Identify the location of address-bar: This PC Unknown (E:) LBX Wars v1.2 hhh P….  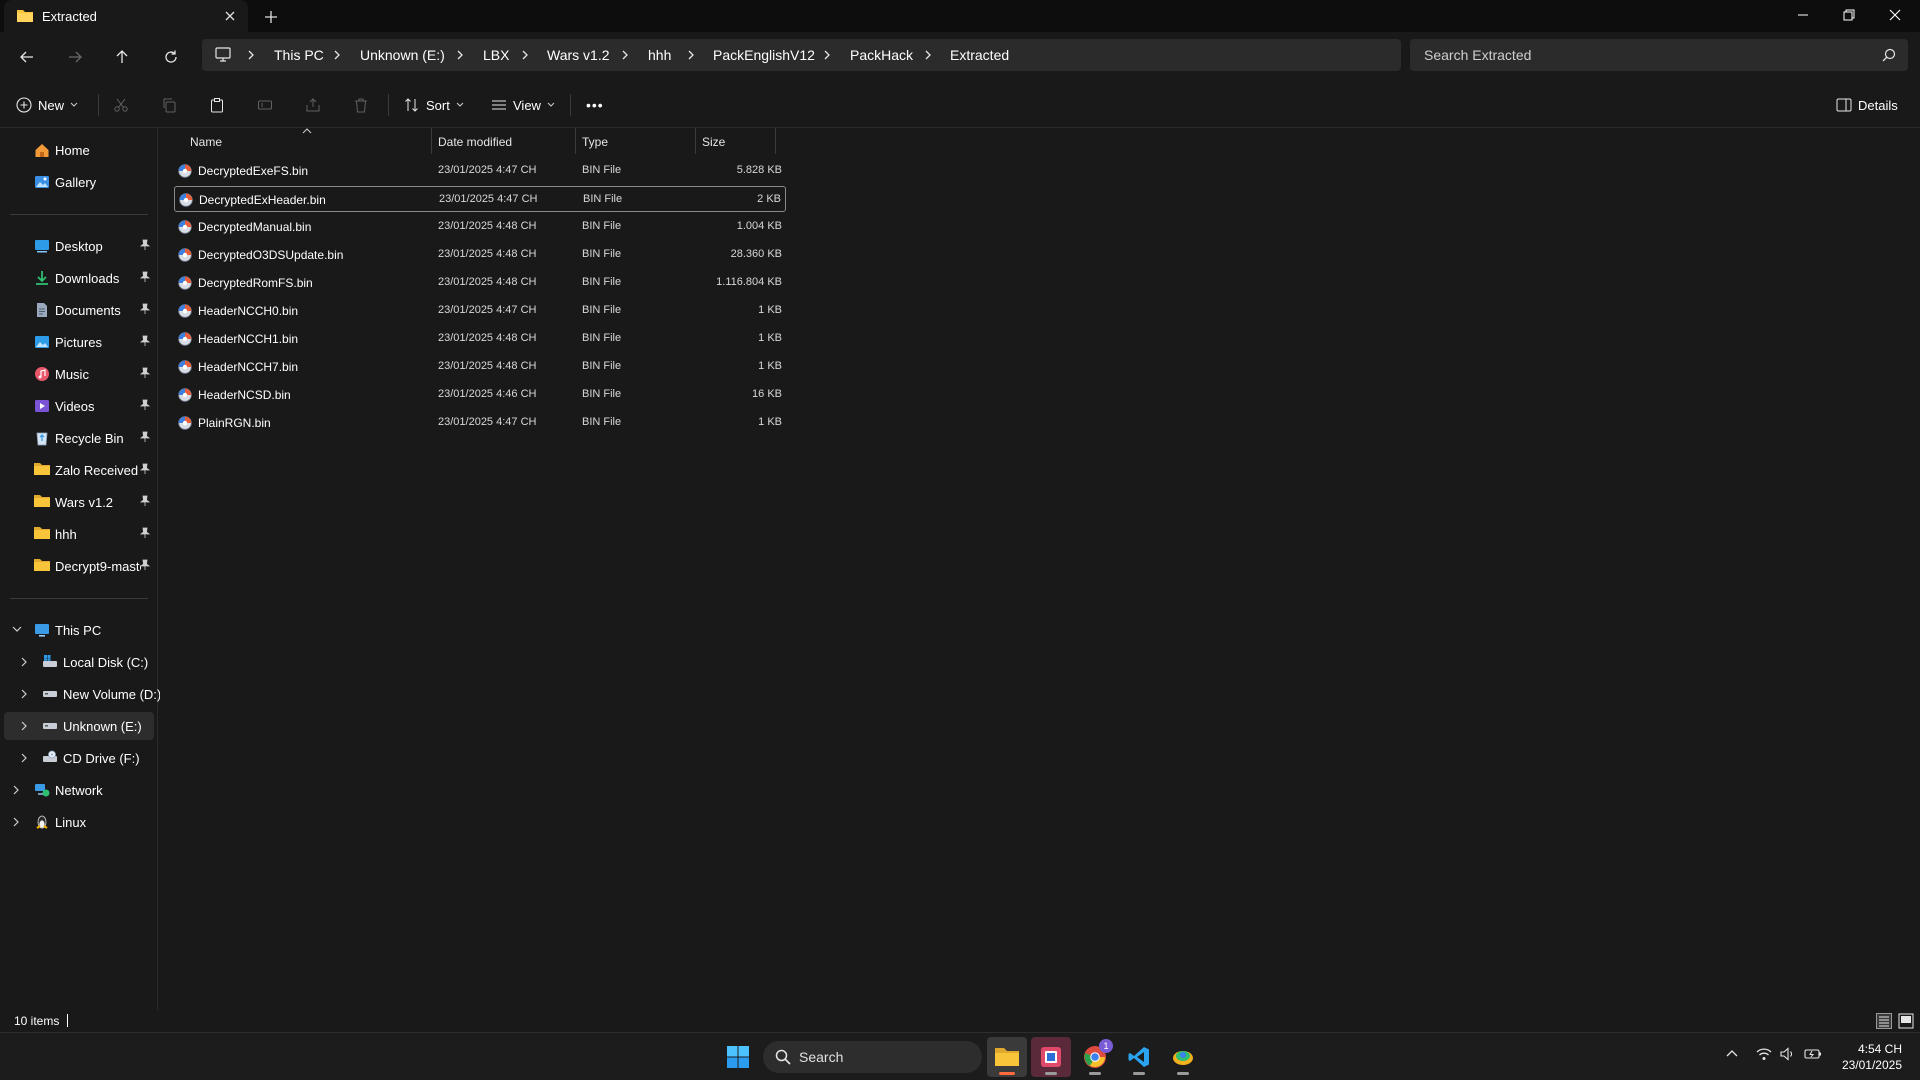
(801, 55).